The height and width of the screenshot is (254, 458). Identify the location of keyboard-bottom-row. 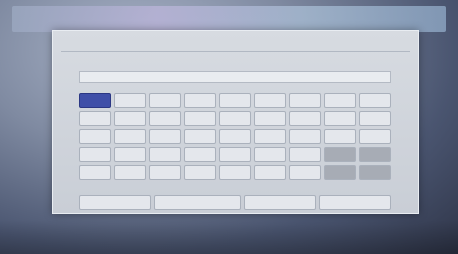
(235, 202).